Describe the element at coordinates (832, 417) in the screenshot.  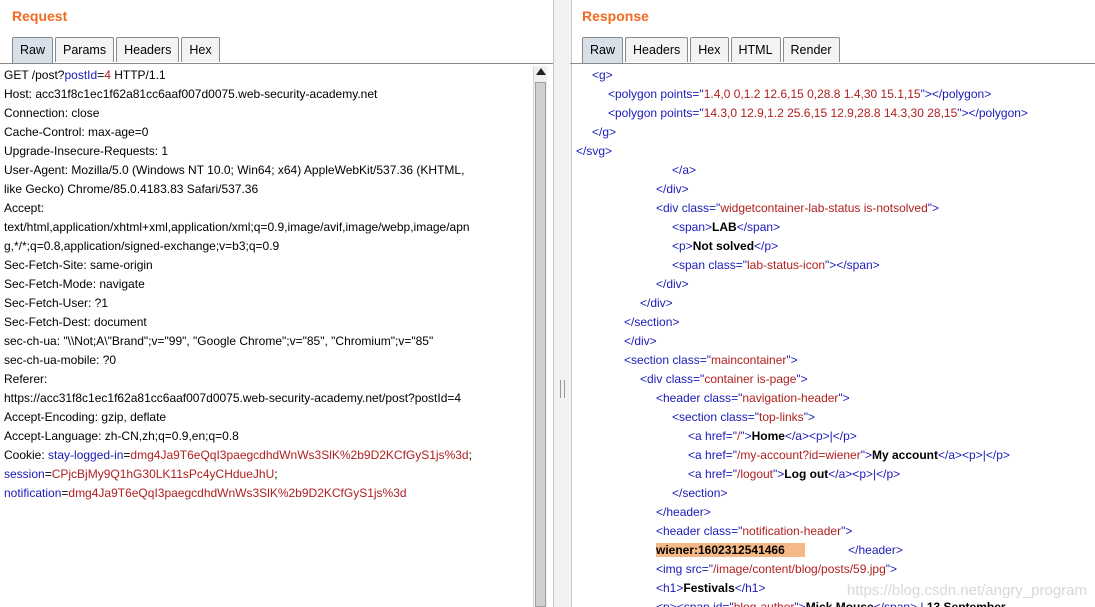
I see `response-line: <section class="top-links">` at that location.